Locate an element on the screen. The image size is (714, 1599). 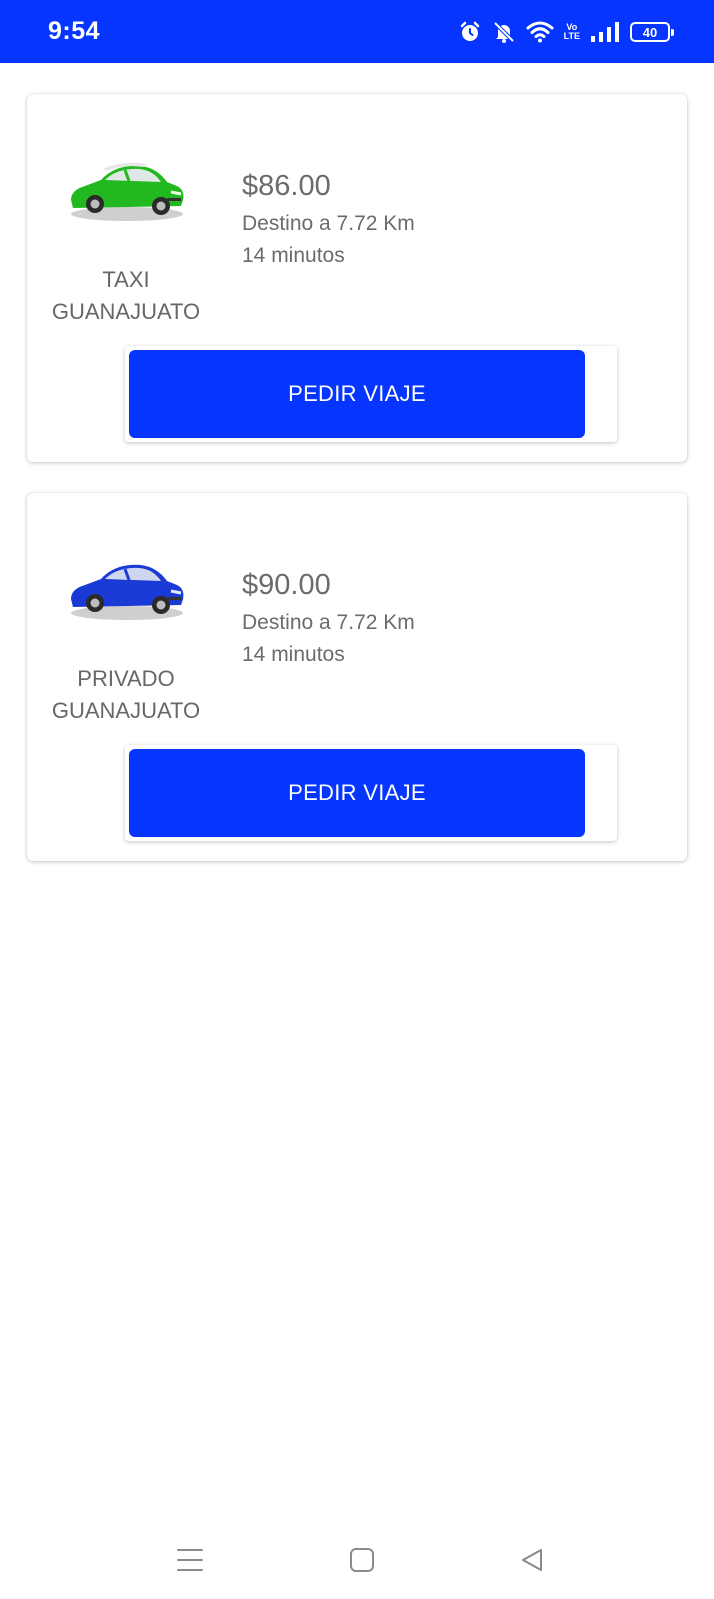
status-time: 9:54 is located at coordinates (74, 31).